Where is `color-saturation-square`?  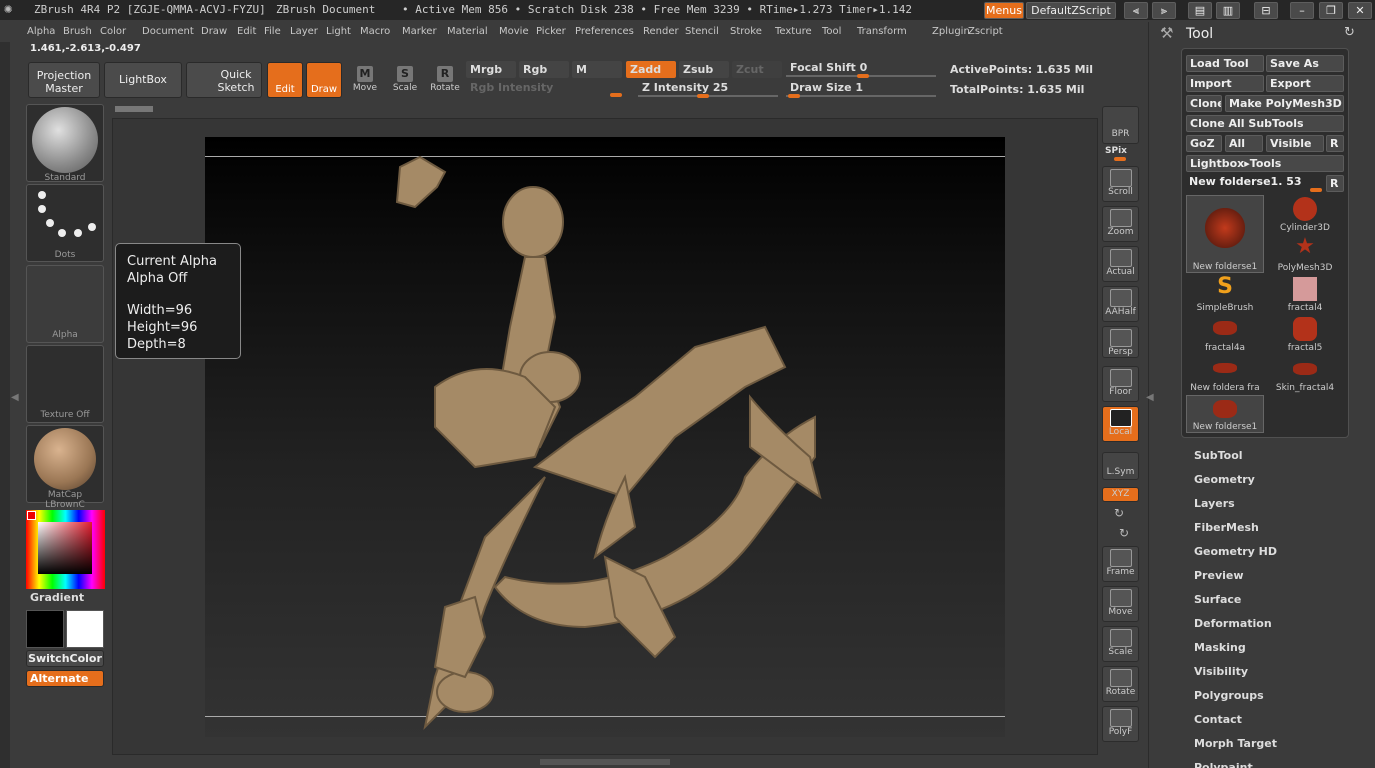
color-saturation-square is located at coordinates (65, 548).